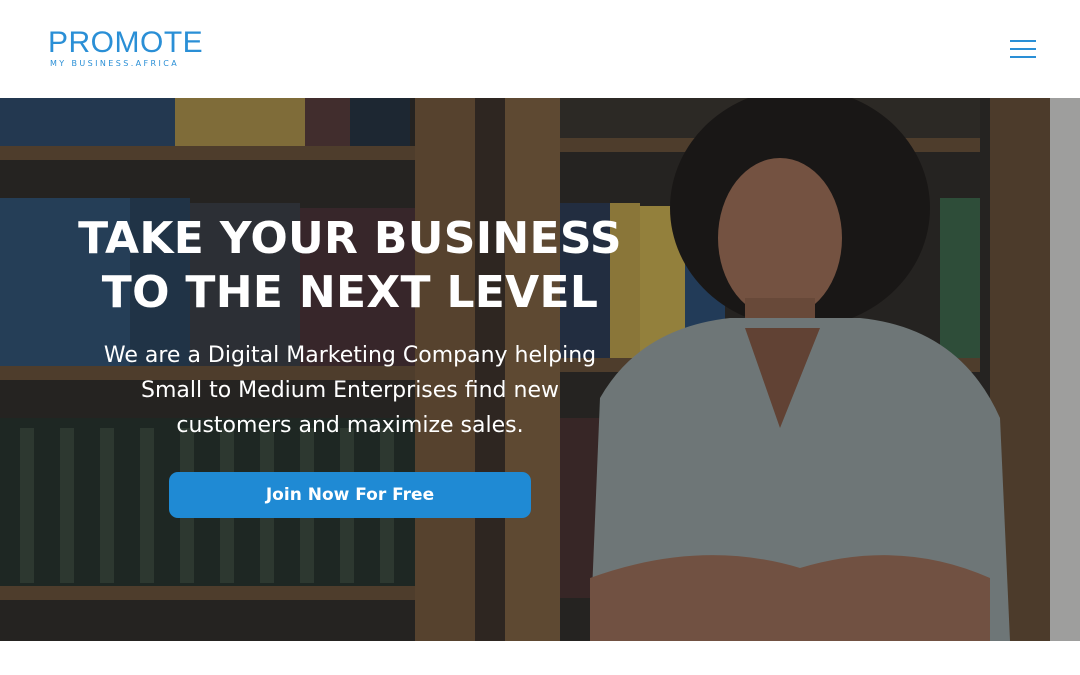  I want to click on menu-bar-top, so click(1023, 41).